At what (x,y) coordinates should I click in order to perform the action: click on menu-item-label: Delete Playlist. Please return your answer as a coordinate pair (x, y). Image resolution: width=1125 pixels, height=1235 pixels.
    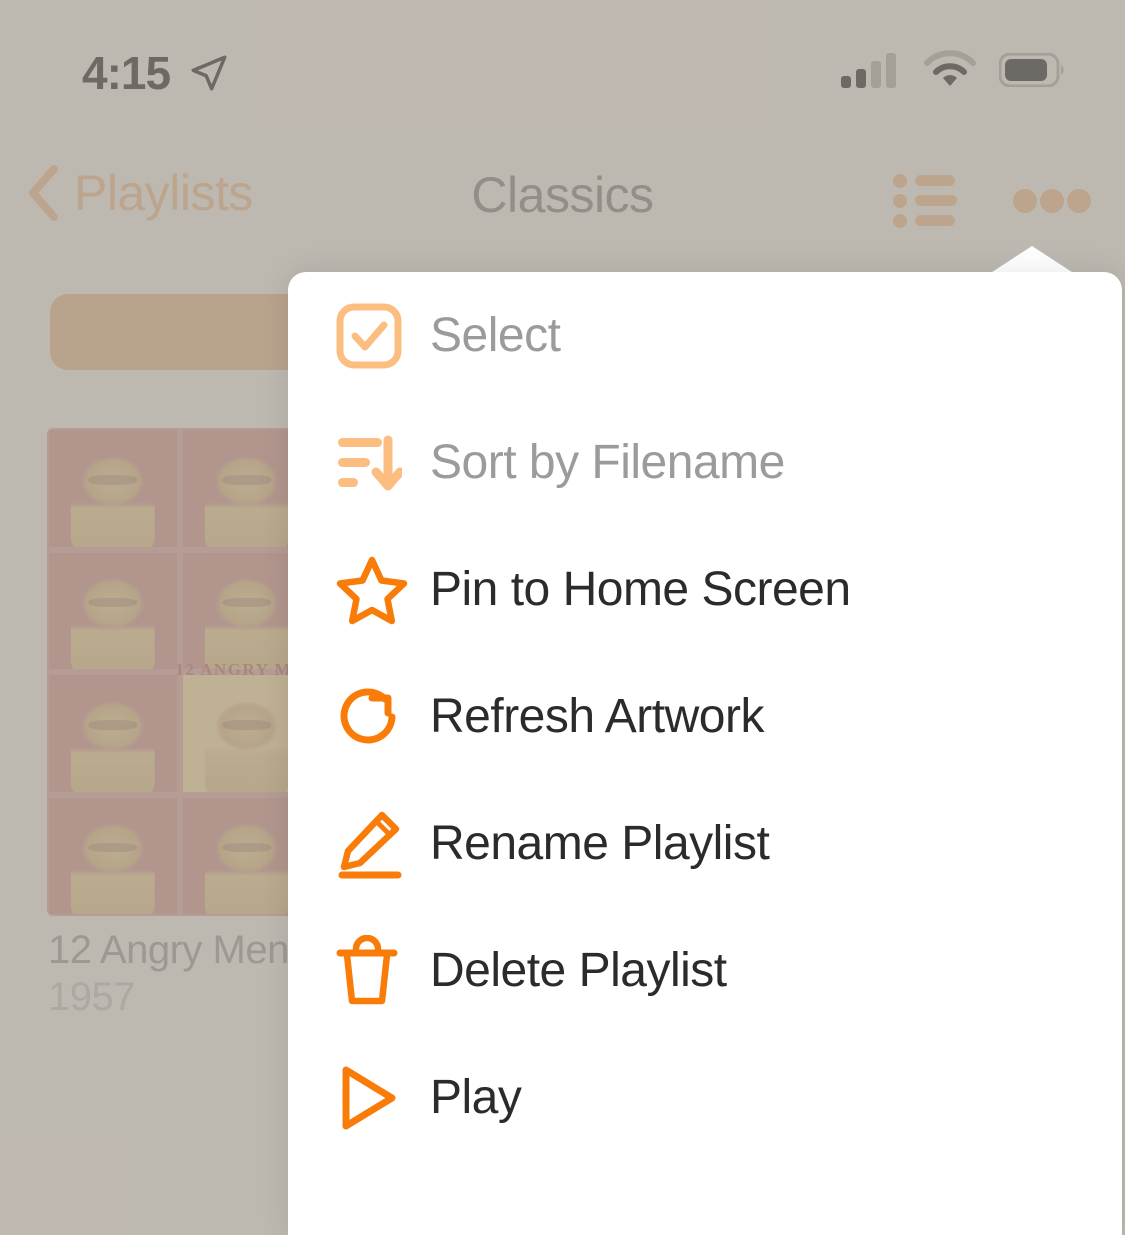
    Looking at the image, I should click on (578, 970).